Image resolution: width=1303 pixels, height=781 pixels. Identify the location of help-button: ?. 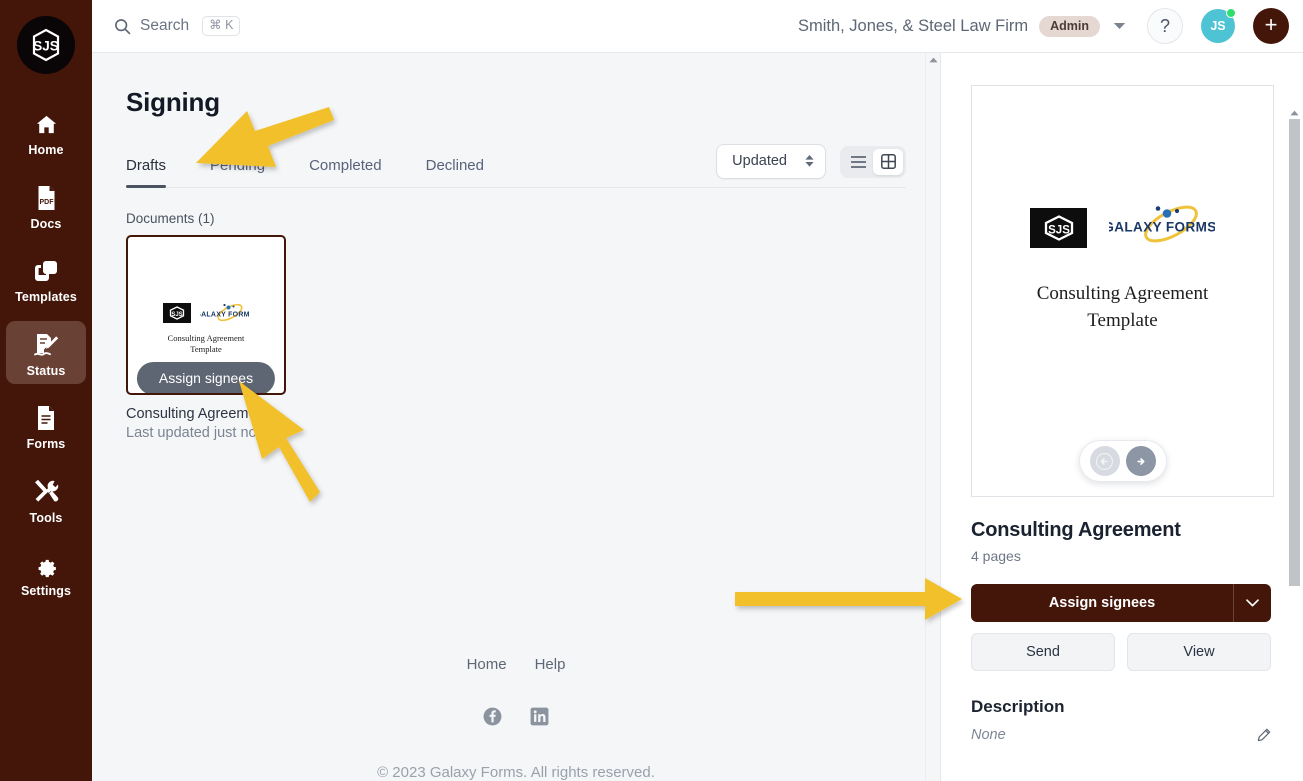
(1165, 26).